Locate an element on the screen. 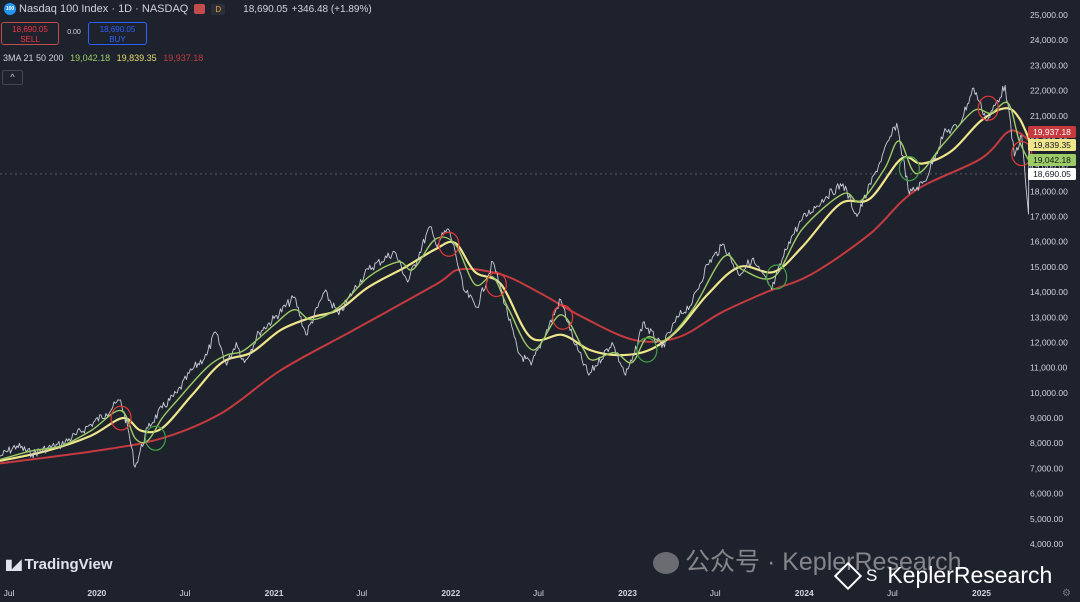 The image size is (1080, 602). last-price: 18,690.05 is located at coordinates (265, 9).